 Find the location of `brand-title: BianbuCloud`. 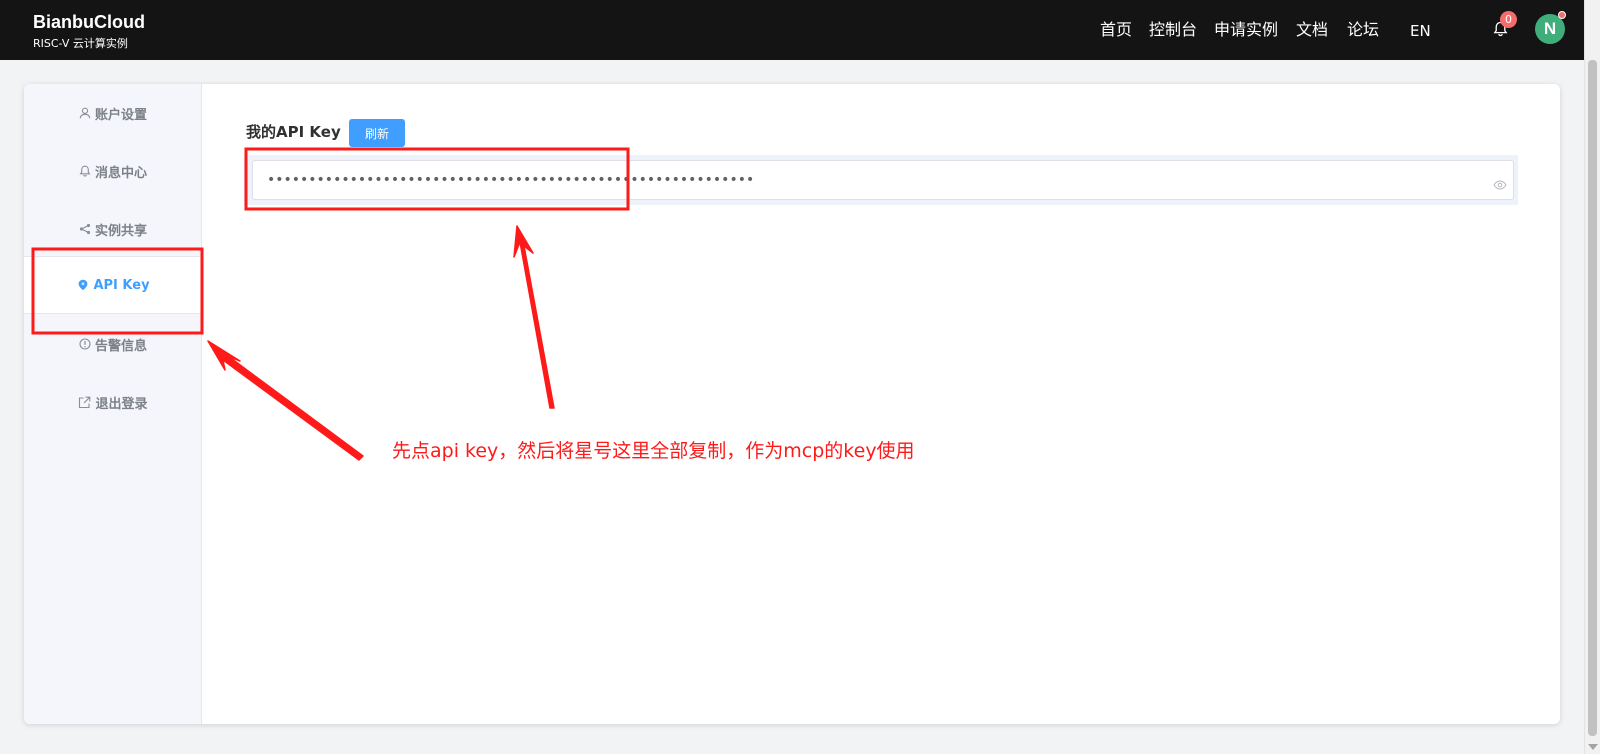

brand-title: BianbuCloud is located at coordinates (89, 22).